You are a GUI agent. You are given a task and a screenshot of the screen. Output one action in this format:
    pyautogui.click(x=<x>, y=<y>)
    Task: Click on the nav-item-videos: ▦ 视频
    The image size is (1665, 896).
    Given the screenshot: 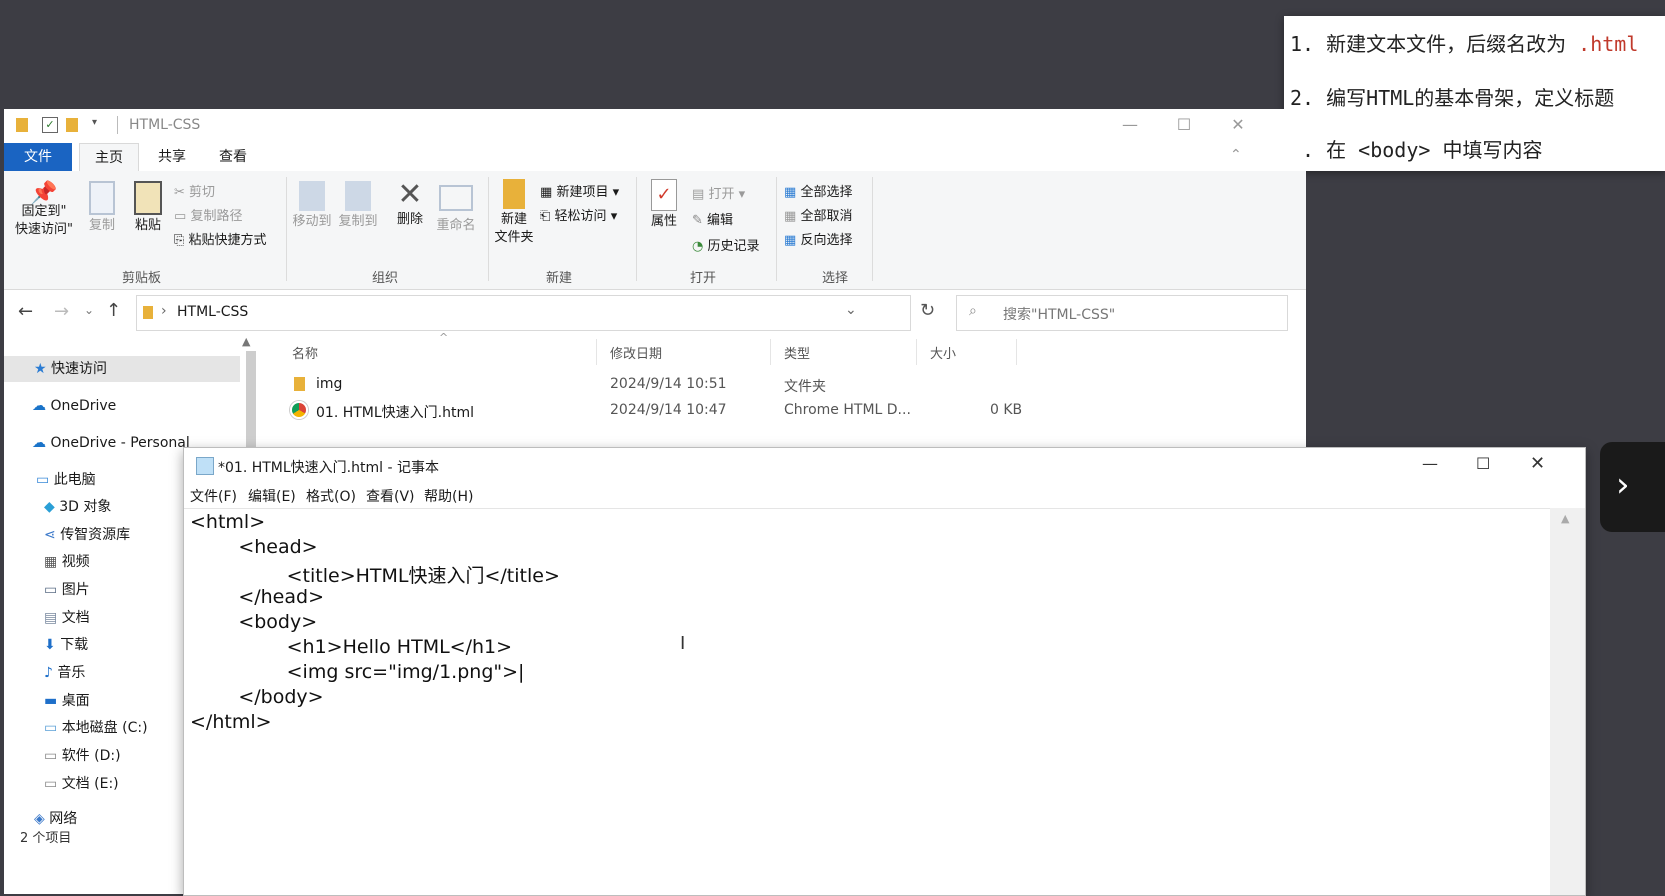 What is the action you would take?
    pyautogui.click(x=67, y=562)
    